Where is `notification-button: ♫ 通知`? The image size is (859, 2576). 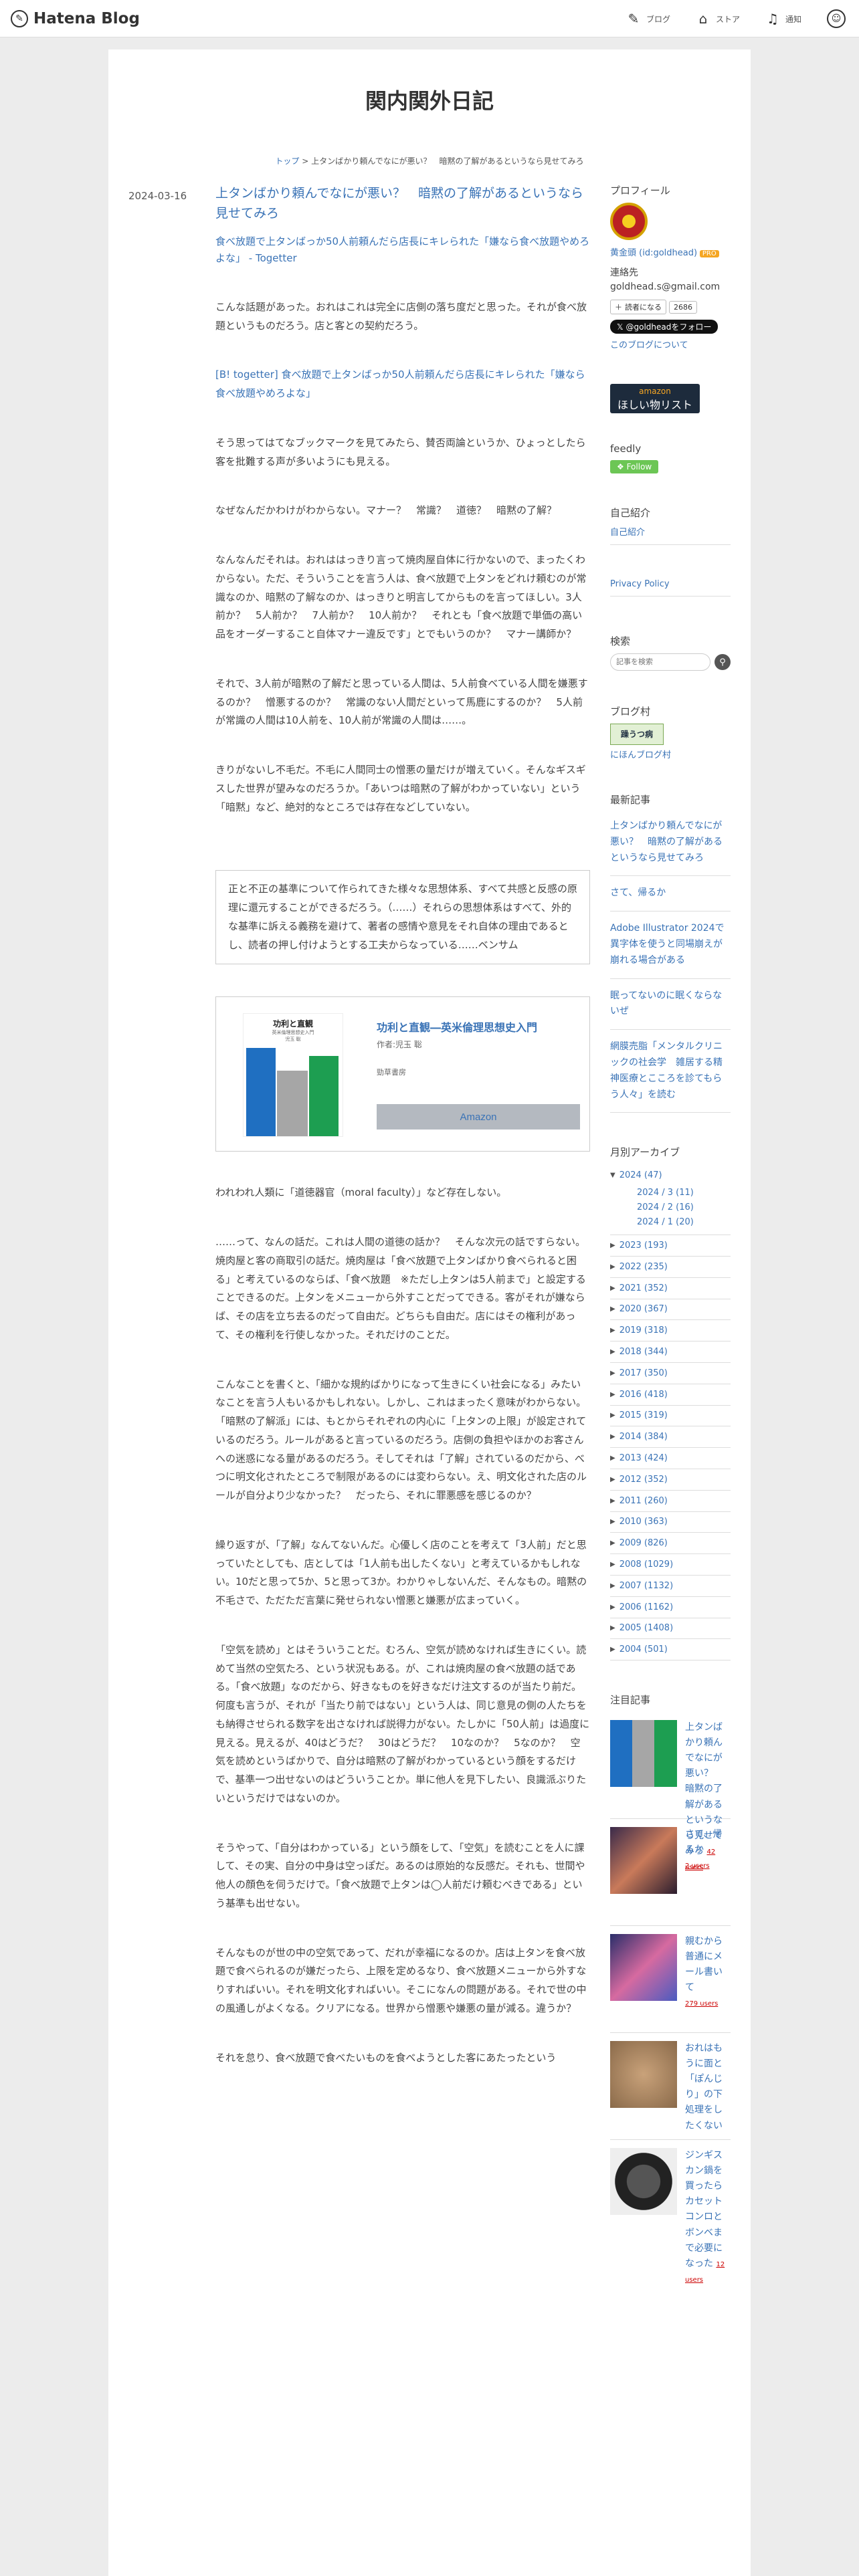 notification-button: ♫ 通知 is located at coordinates (783, 18).